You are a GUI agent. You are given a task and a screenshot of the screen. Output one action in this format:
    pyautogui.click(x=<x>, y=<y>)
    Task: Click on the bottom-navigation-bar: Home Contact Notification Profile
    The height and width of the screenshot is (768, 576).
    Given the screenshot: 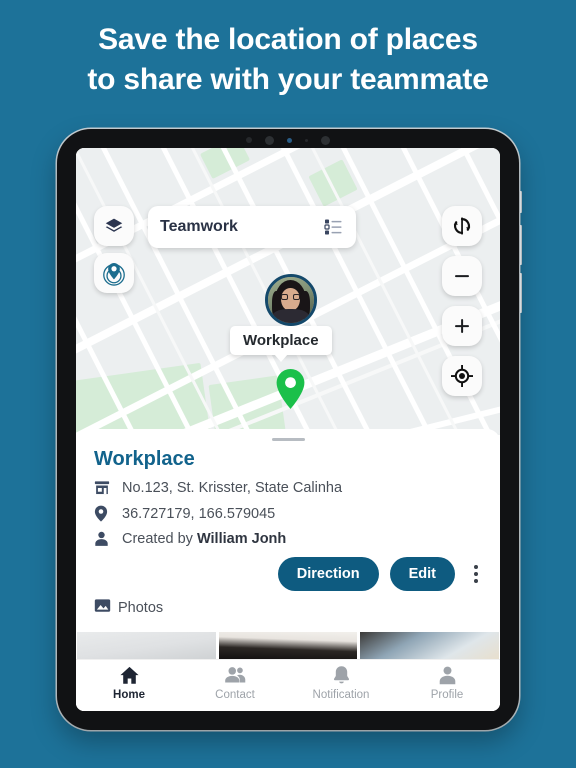 What is the action you would take?
    pyautogui.click(x=288, y=685)
    